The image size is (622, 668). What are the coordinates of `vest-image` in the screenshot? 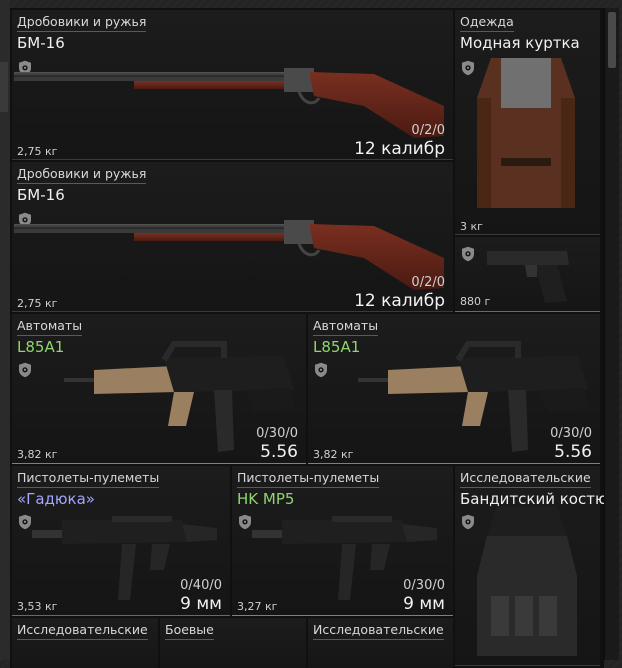 It's located at (527, 586).